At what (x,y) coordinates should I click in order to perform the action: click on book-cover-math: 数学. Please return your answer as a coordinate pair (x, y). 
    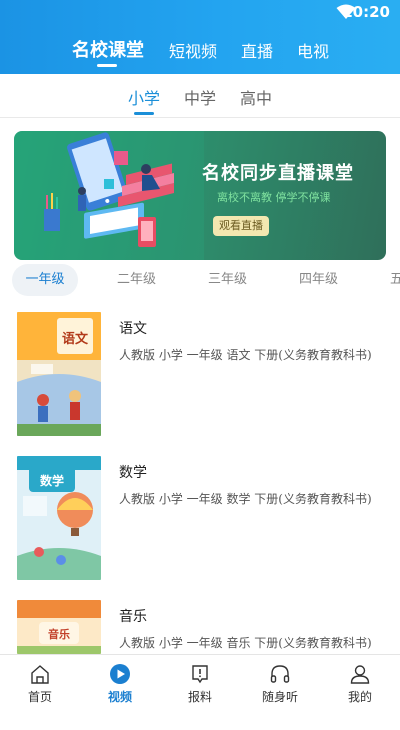
    Looking at the image, I should click on (59, 518).